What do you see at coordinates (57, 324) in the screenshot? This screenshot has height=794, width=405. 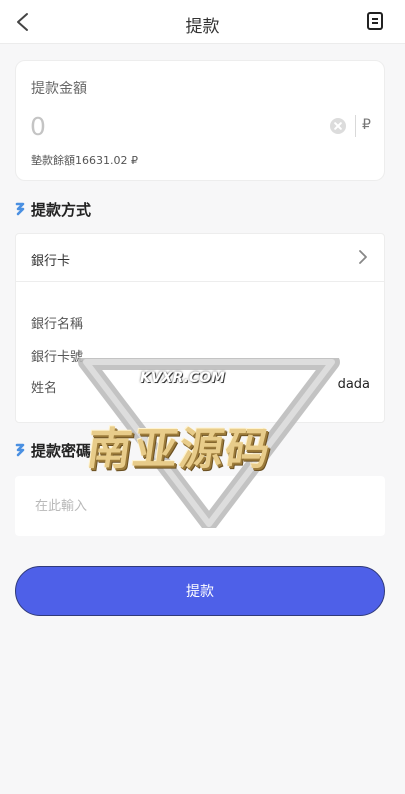 I see `bank-name-label: 銀行名稱` at bounding box center [57, 324].